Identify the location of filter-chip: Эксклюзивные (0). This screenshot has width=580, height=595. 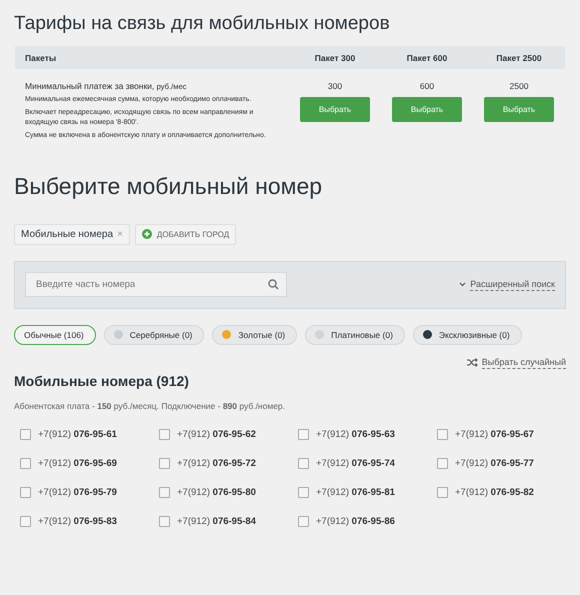
(467, 334).